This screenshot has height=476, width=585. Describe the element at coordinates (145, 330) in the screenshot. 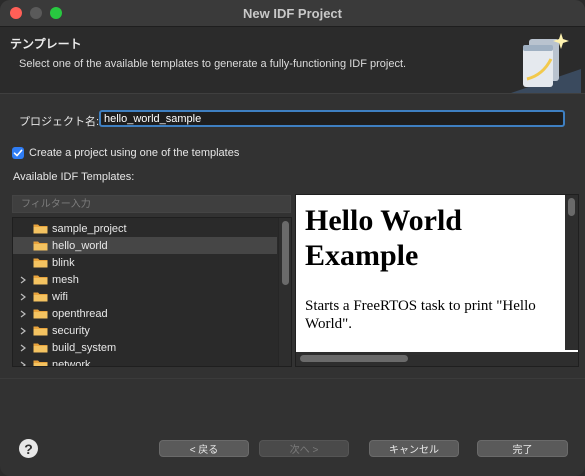

I see `template-item: security` at that location.